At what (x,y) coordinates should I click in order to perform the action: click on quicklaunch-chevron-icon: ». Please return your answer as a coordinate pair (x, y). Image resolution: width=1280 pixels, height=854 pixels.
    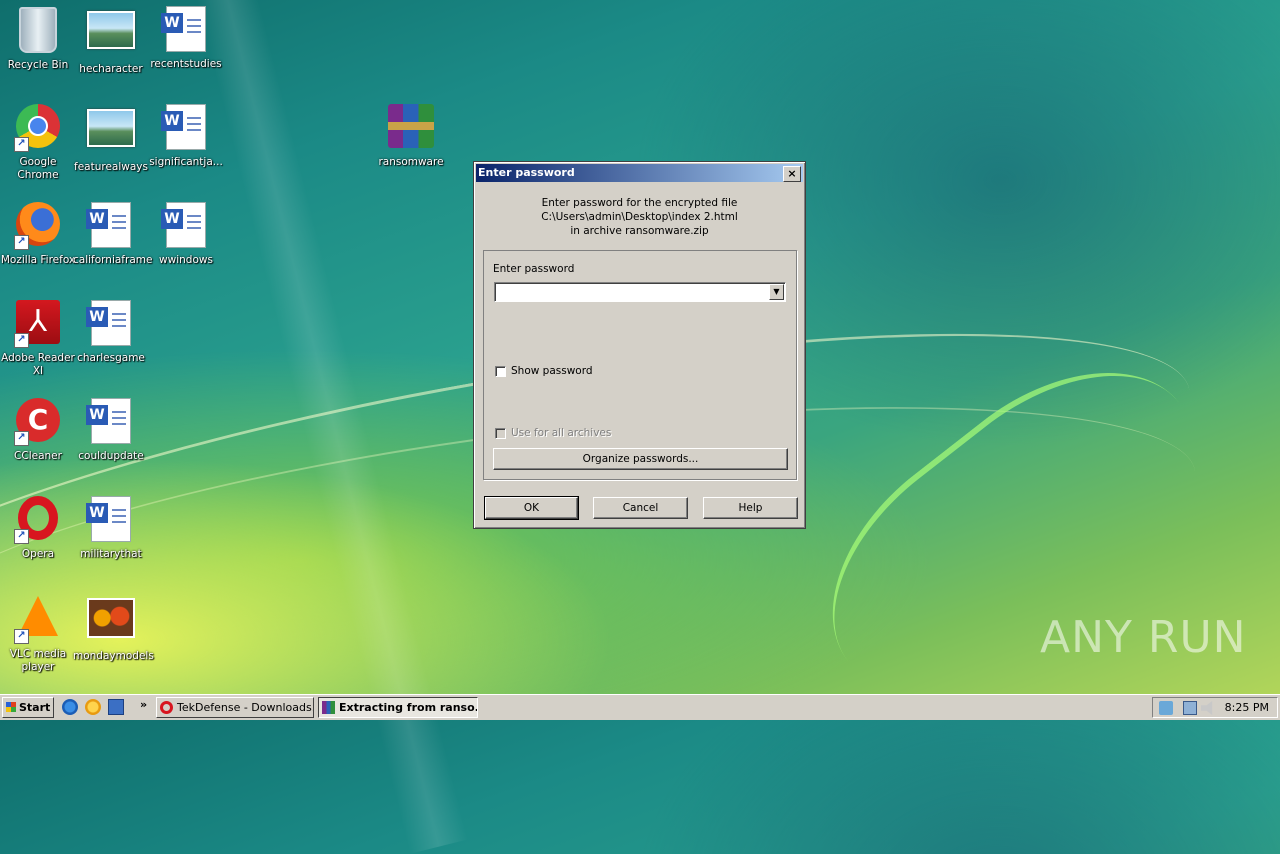
    Looking at the image, I should click on (143, 704).